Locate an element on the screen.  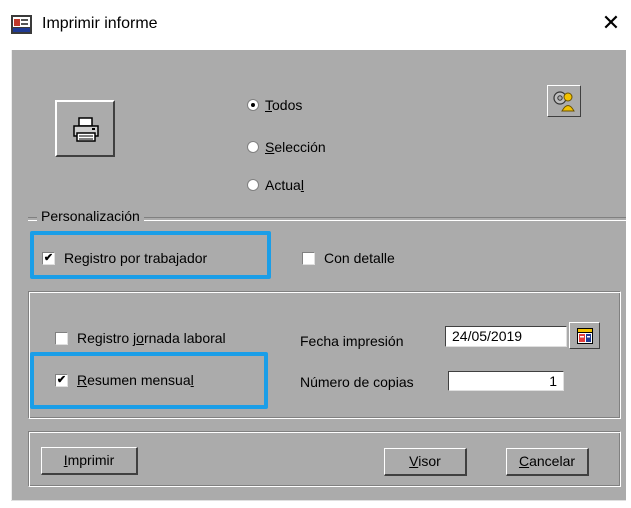
printer-icon is located at coordinates (86, 129).